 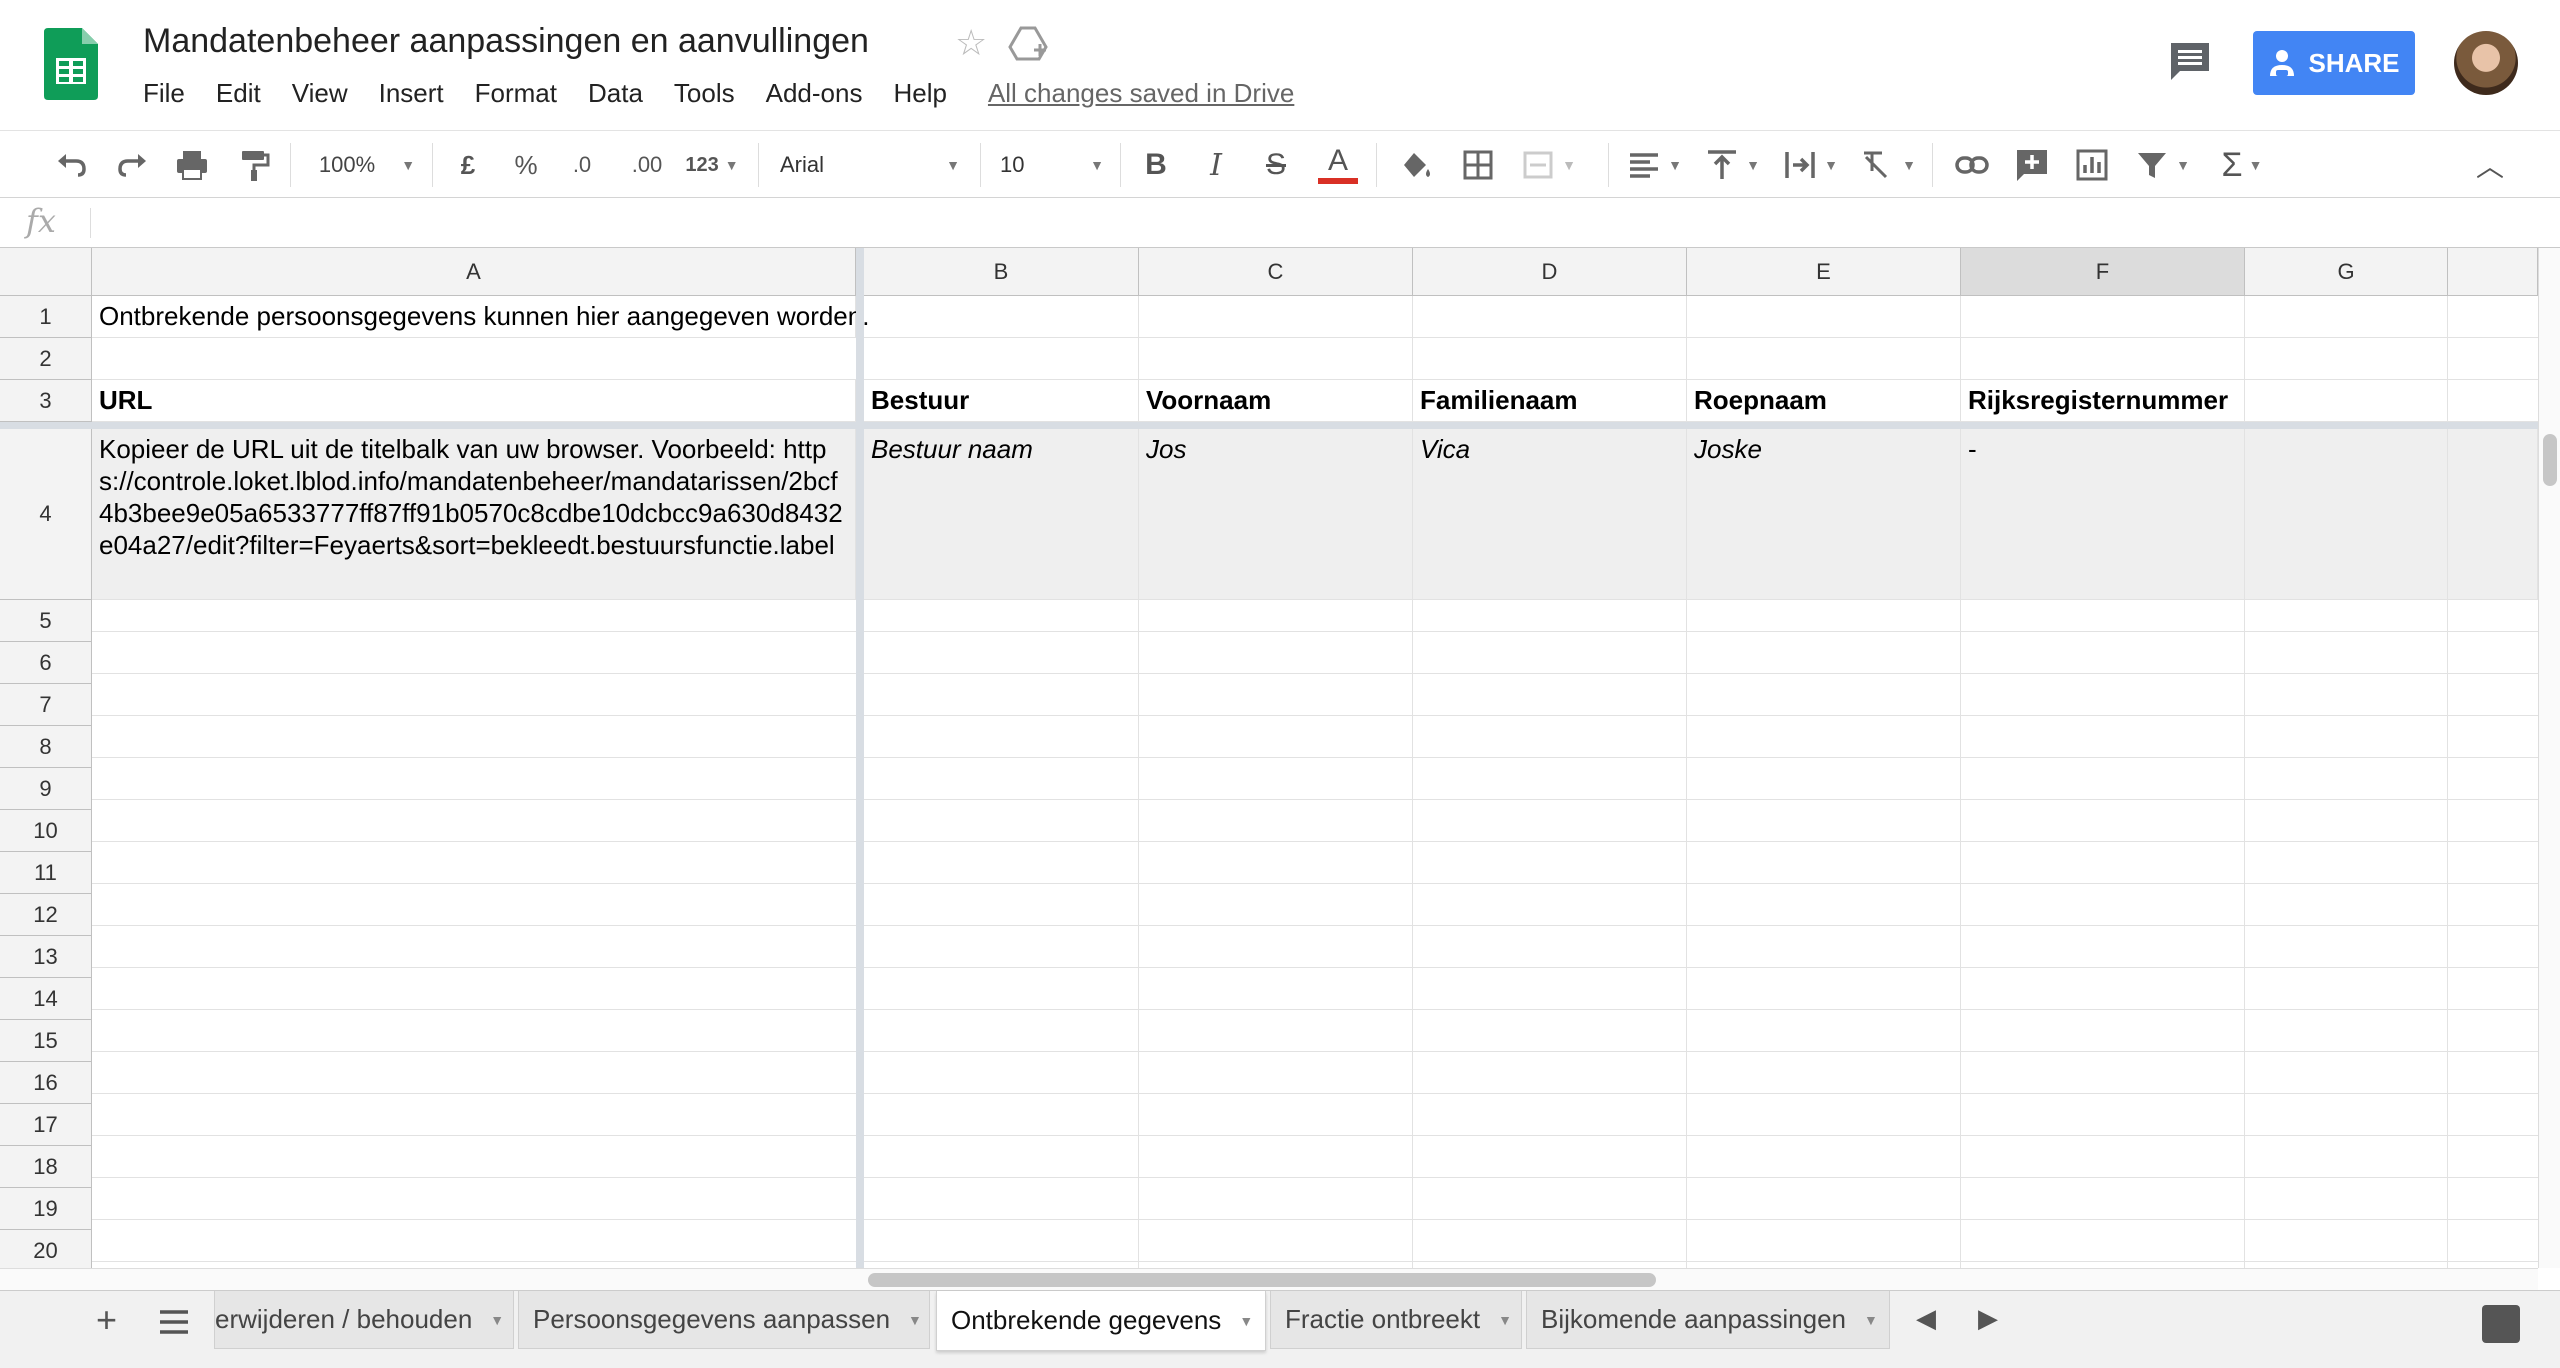 What do you see at coordinates (2501, 1324) in the screenshot?
I see `explore-icon` at bounding box center [2501, 1324].